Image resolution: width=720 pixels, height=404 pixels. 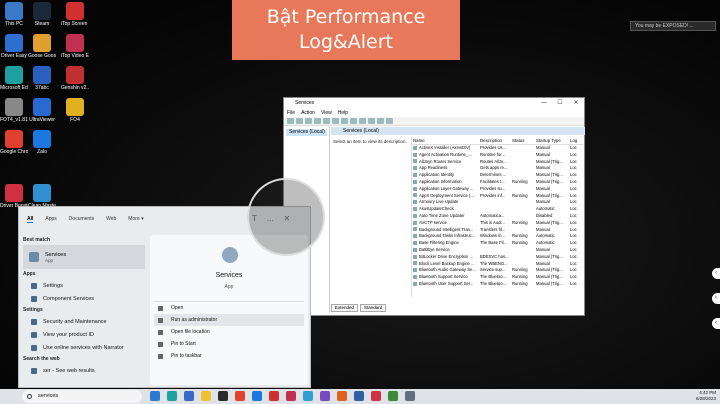 What do you see at coordinates (553, 140) in the screenshot?
I see `col-startup-type: Startup Type` at bounding box center [553, 140].